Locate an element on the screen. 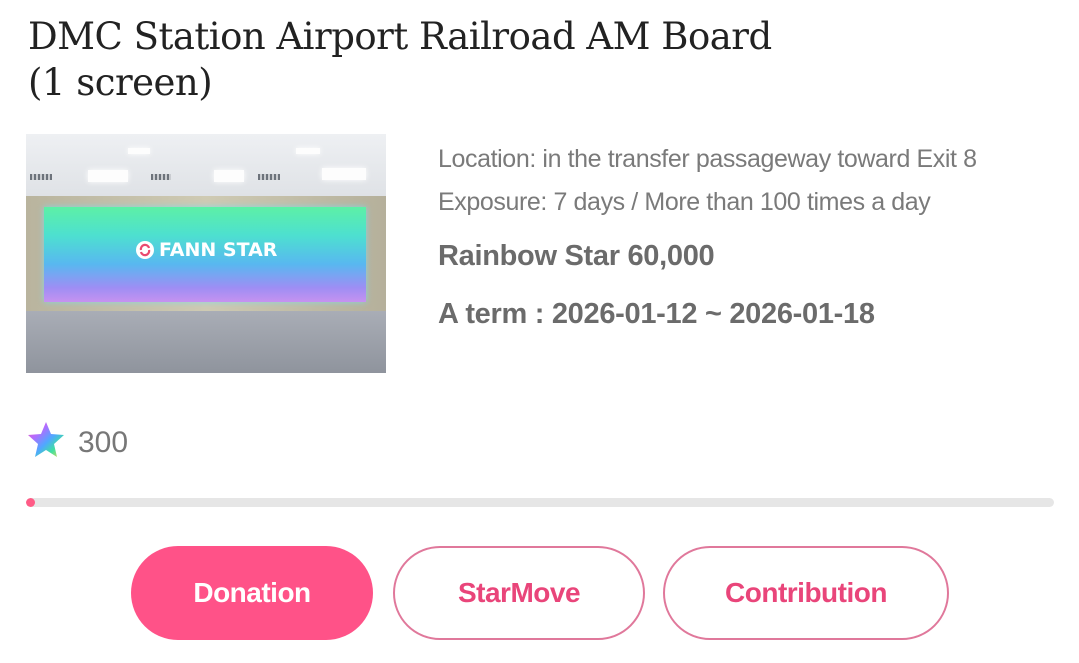  donation-button: Donation is located at coordinates (252, 593).